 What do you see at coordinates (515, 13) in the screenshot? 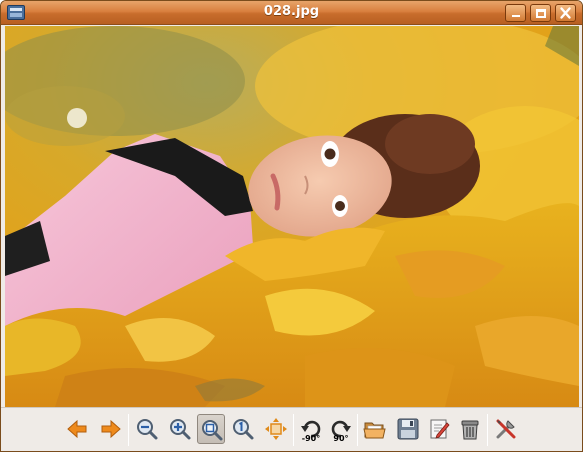
I see `minimize-button` at bounding box center [515, 13].